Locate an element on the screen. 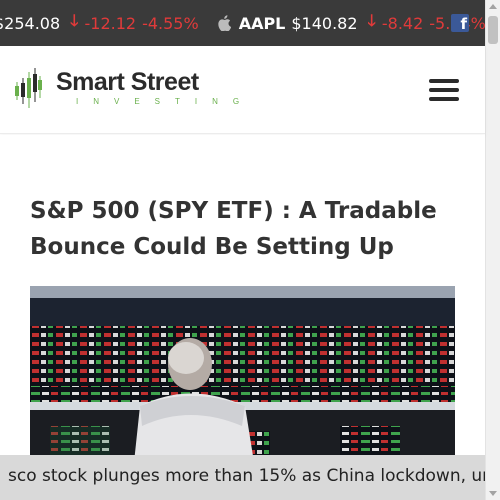  hamburger-menu-icon is located at coordinates (444, 90).